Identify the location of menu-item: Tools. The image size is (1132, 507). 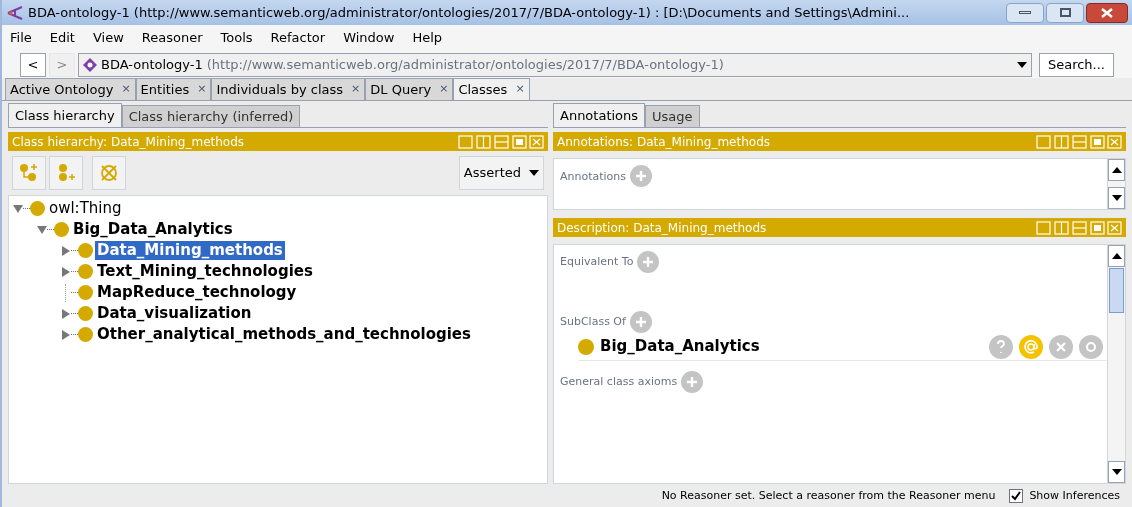
(236, 38).